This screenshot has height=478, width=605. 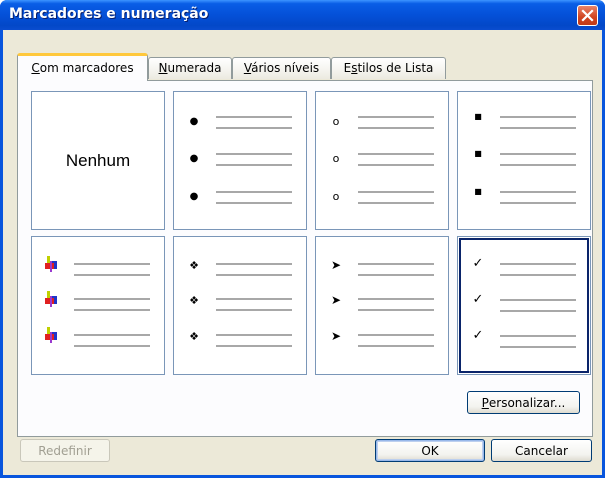 I want to click on tab-estilos-de-lista-label: tilos de Lista, so click(x=395, y=68).